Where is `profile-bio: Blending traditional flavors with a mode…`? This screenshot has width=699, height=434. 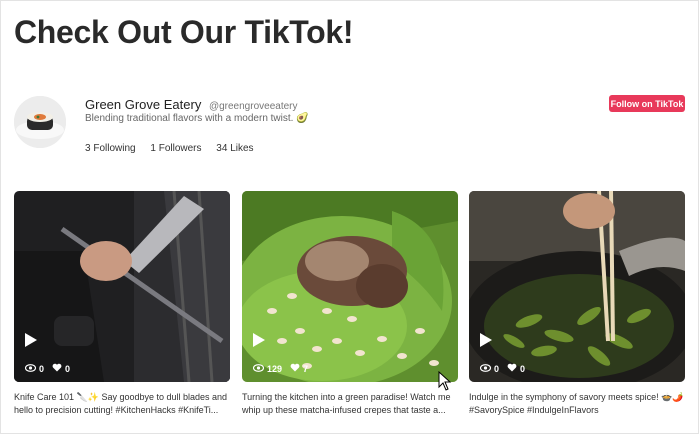 profile-bio: Blending traditional flavors with a mode… is located at coordinates (197, 118).